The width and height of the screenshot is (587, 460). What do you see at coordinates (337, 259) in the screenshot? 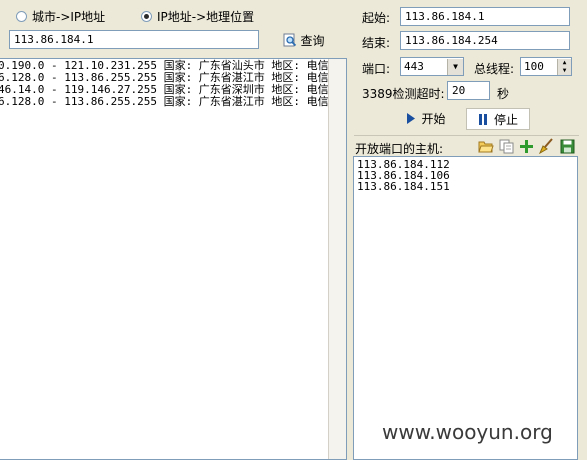
I see `results-scrollbar` at bounding box center [337, 259].